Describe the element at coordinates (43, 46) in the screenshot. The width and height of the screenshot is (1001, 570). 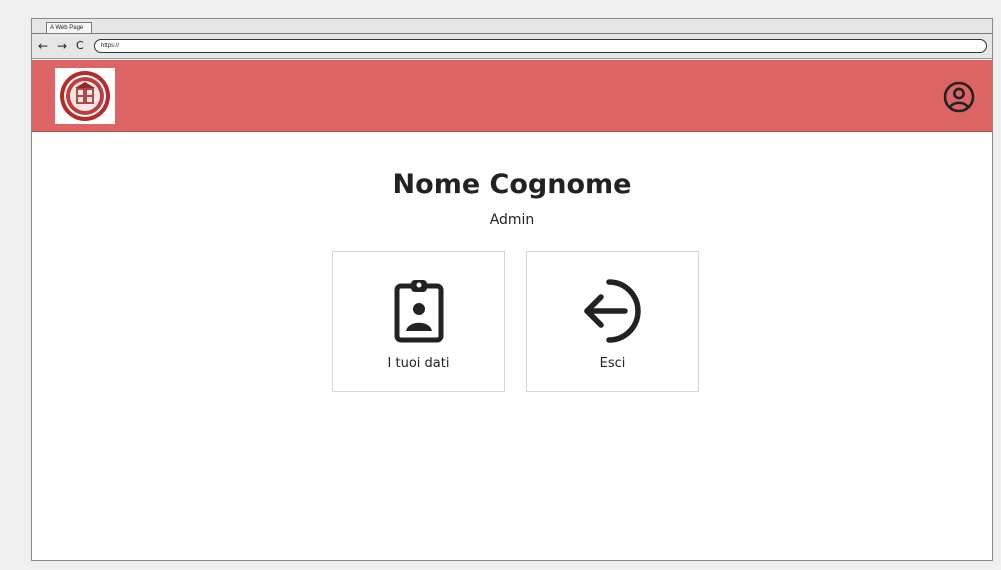
I see `back-button: ←` at that location.